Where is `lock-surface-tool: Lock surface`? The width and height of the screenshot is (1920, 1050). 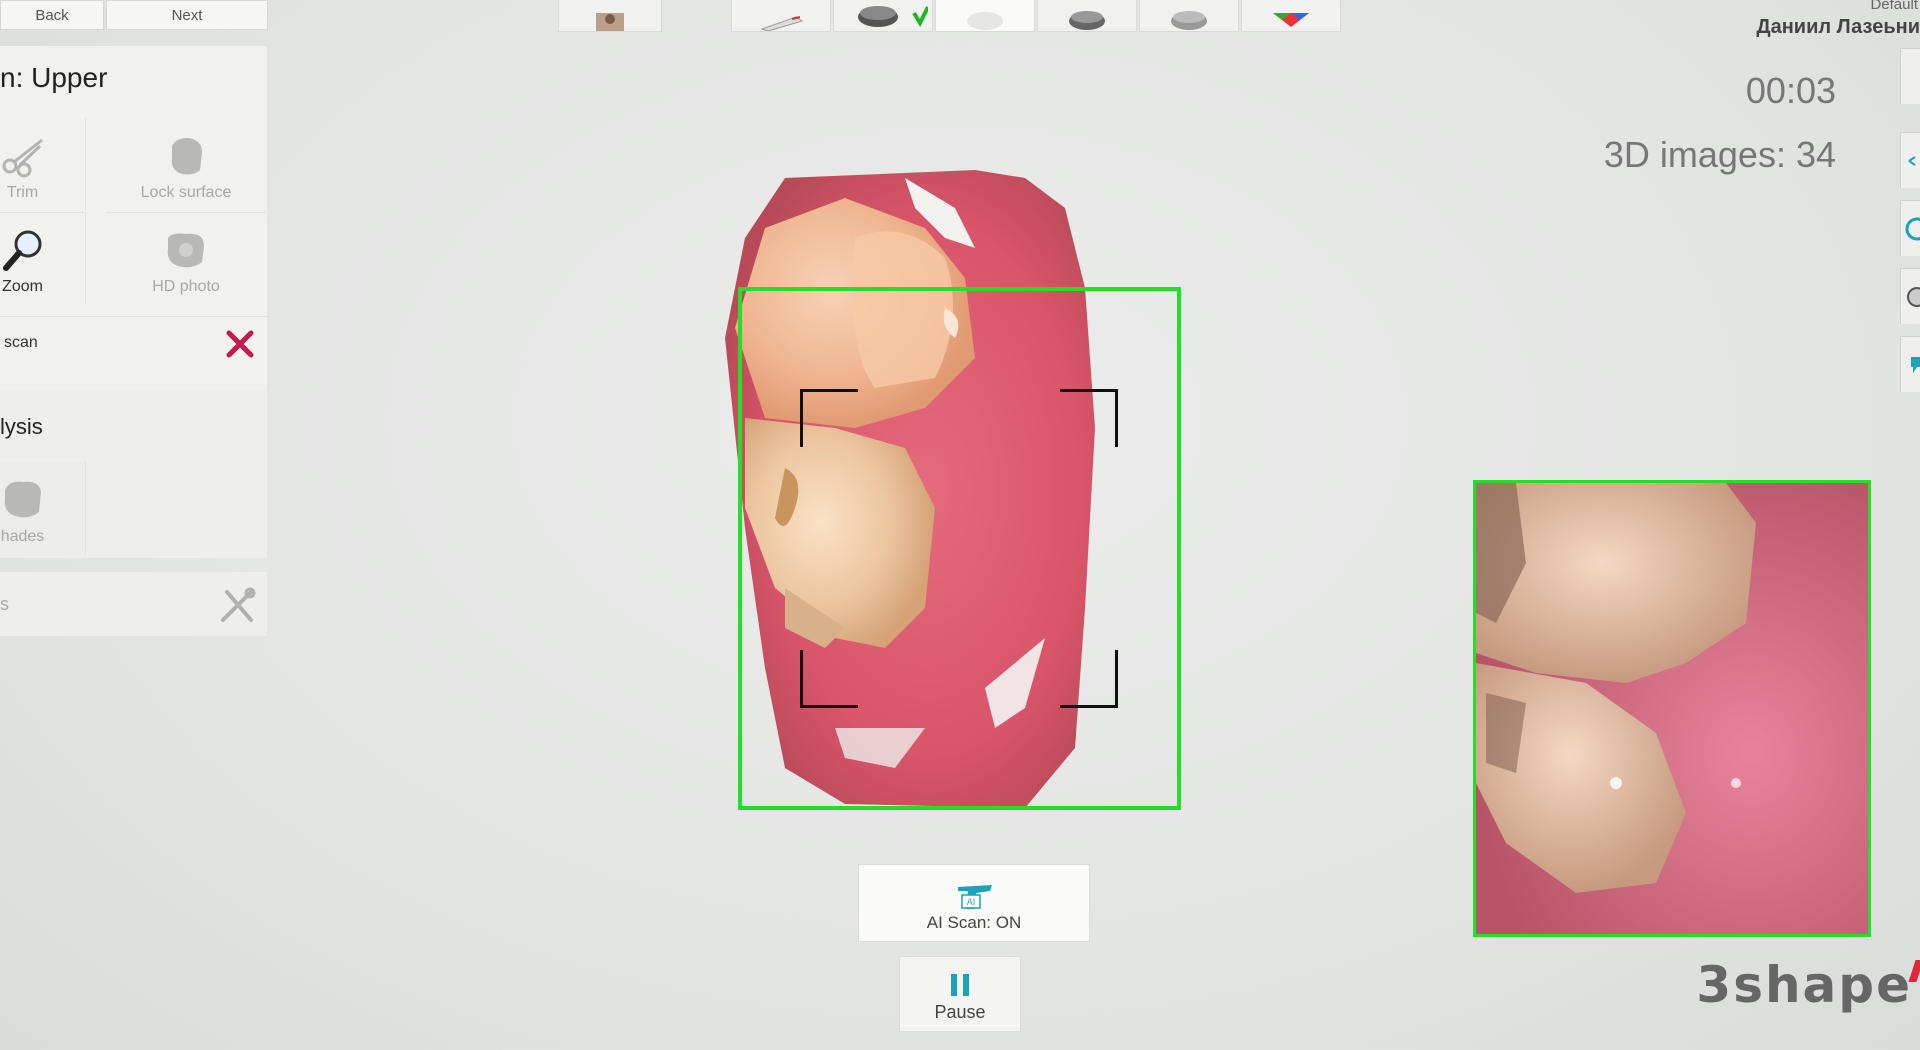
lock-surface-tool: Lock surface is located at coordinates (186, 164).